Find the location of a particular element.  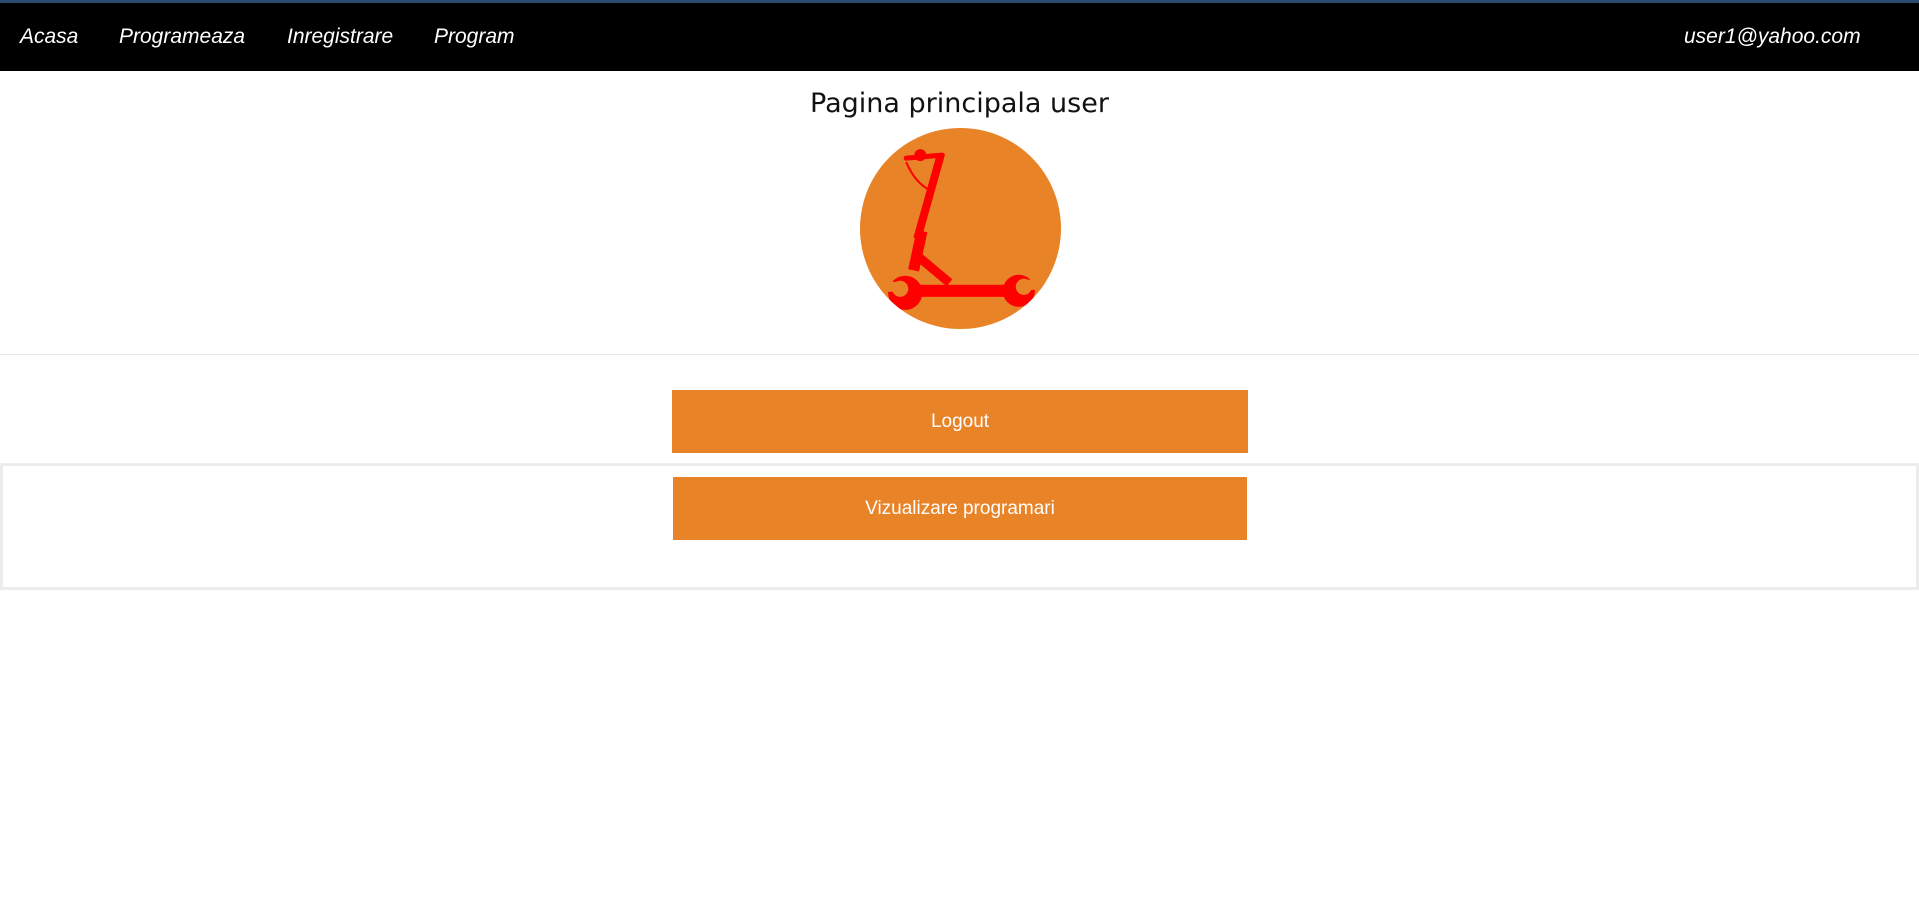

page-title: Pagina principala user is located at coordinates (959, 103).